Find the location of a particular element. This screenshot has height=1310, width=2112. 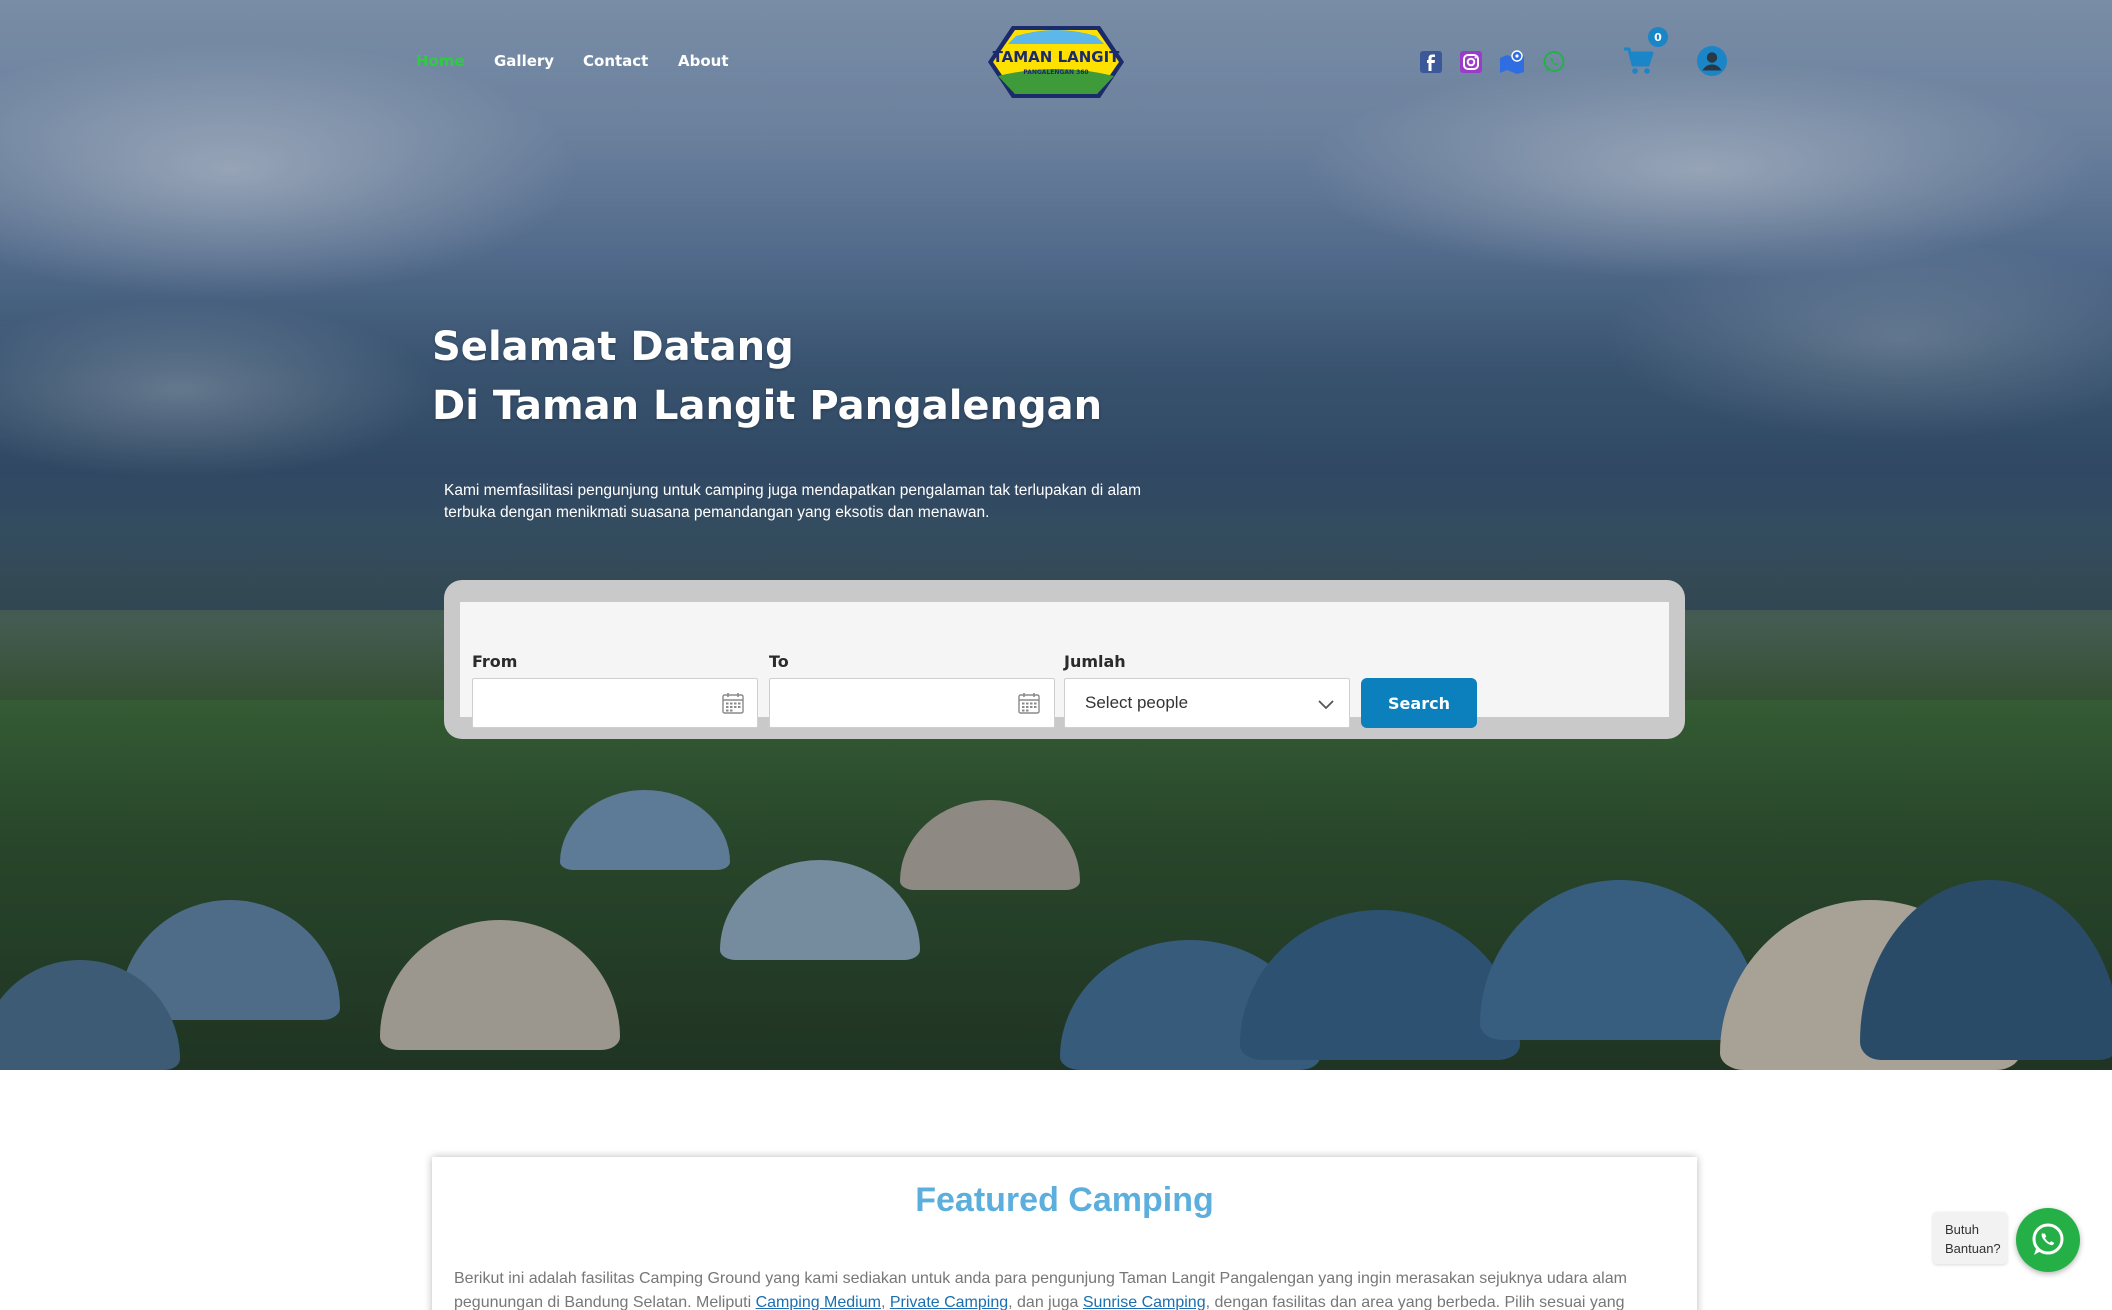

link-camping-medium: Camping Medium is located at coordinates (818, 1302).